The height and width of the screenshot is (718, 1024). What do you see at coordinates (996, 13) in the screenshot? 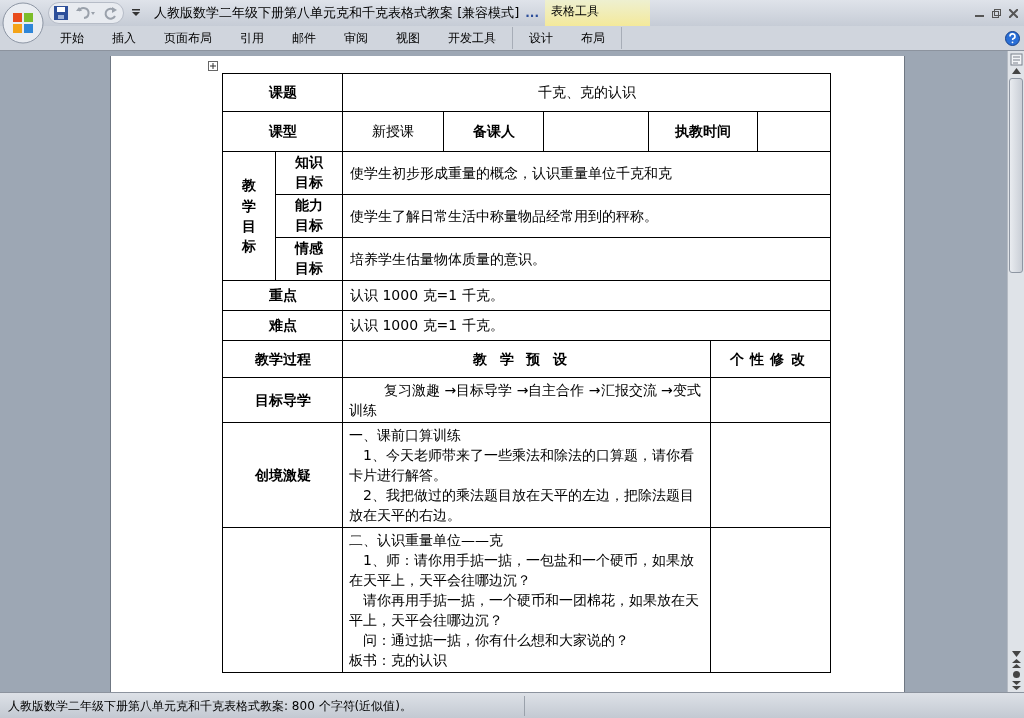
I see `restore-icon` at bounding box center [996, 13].